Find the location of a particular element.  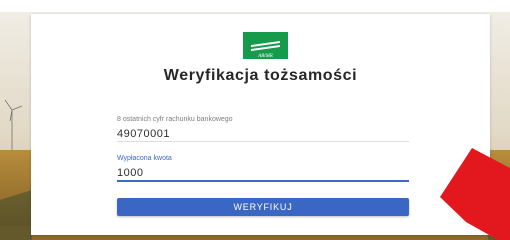

amount-label: Wypłacona kwota is located at coordinates (144, 158).